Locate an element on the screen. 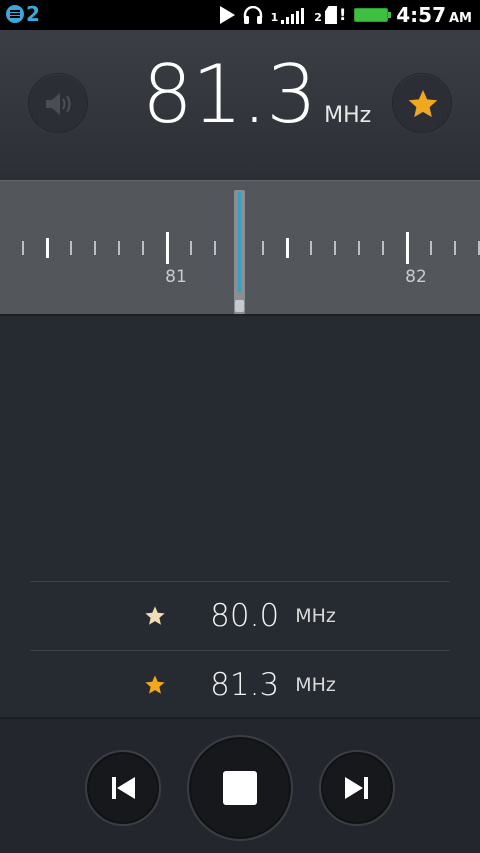 The width and height of the screenshot is (480, 853). status-bar: 2 1 2 ! 4:57 AM is located at coordinates (240, 15).